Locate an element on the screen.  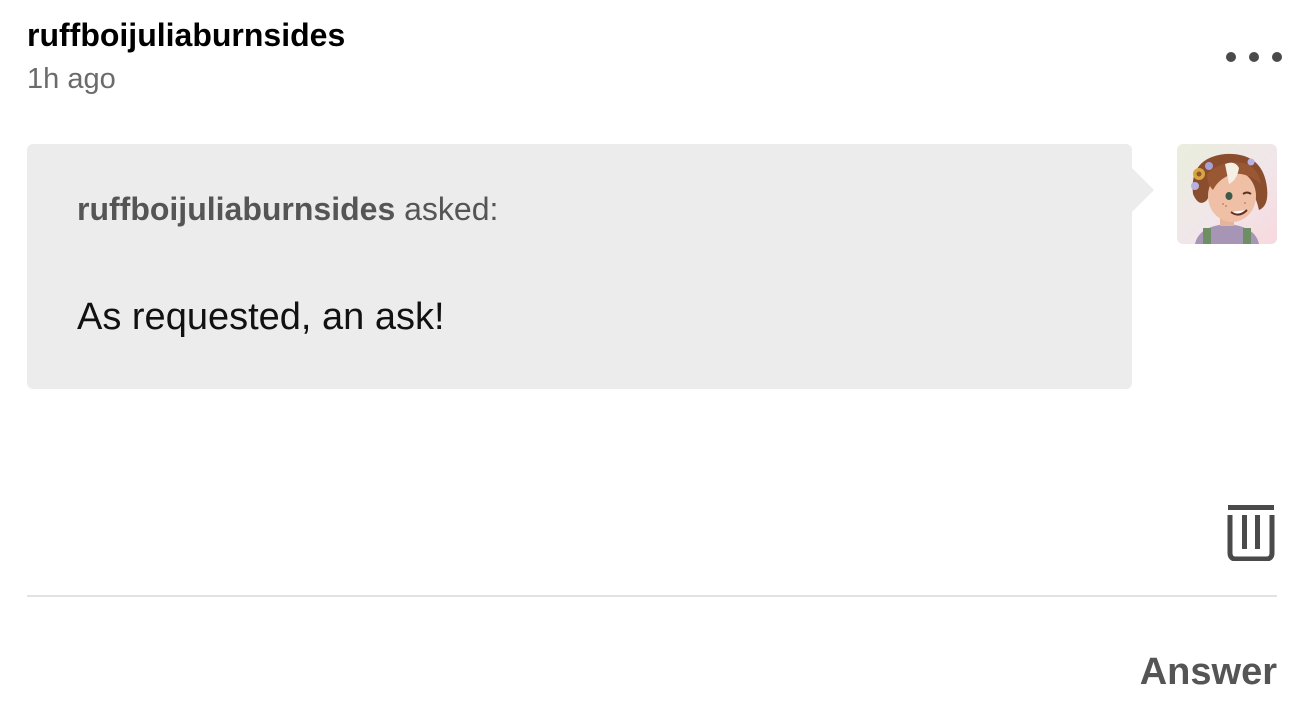
post-header: ruffboijuliaburnsides 1h ago is located at coordinates (186, 56).